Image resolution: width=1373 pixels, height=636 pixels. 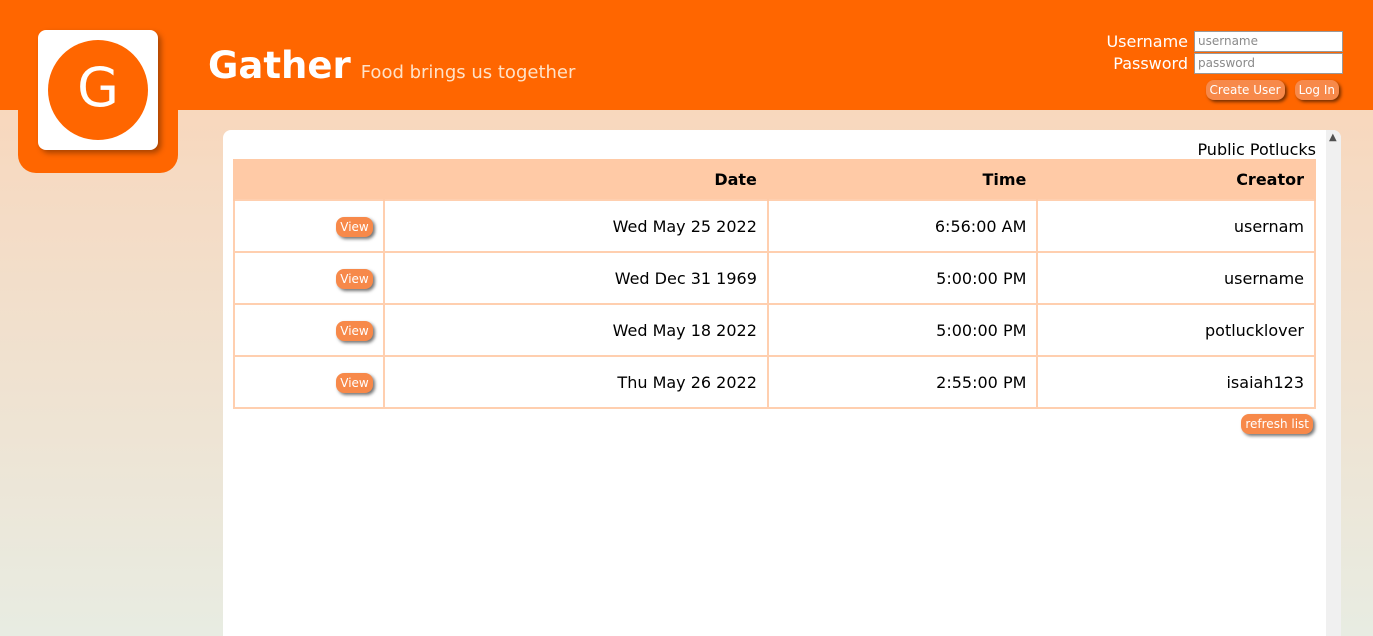 I want to click on column-header-time: Time, so click(x=902, y=179).